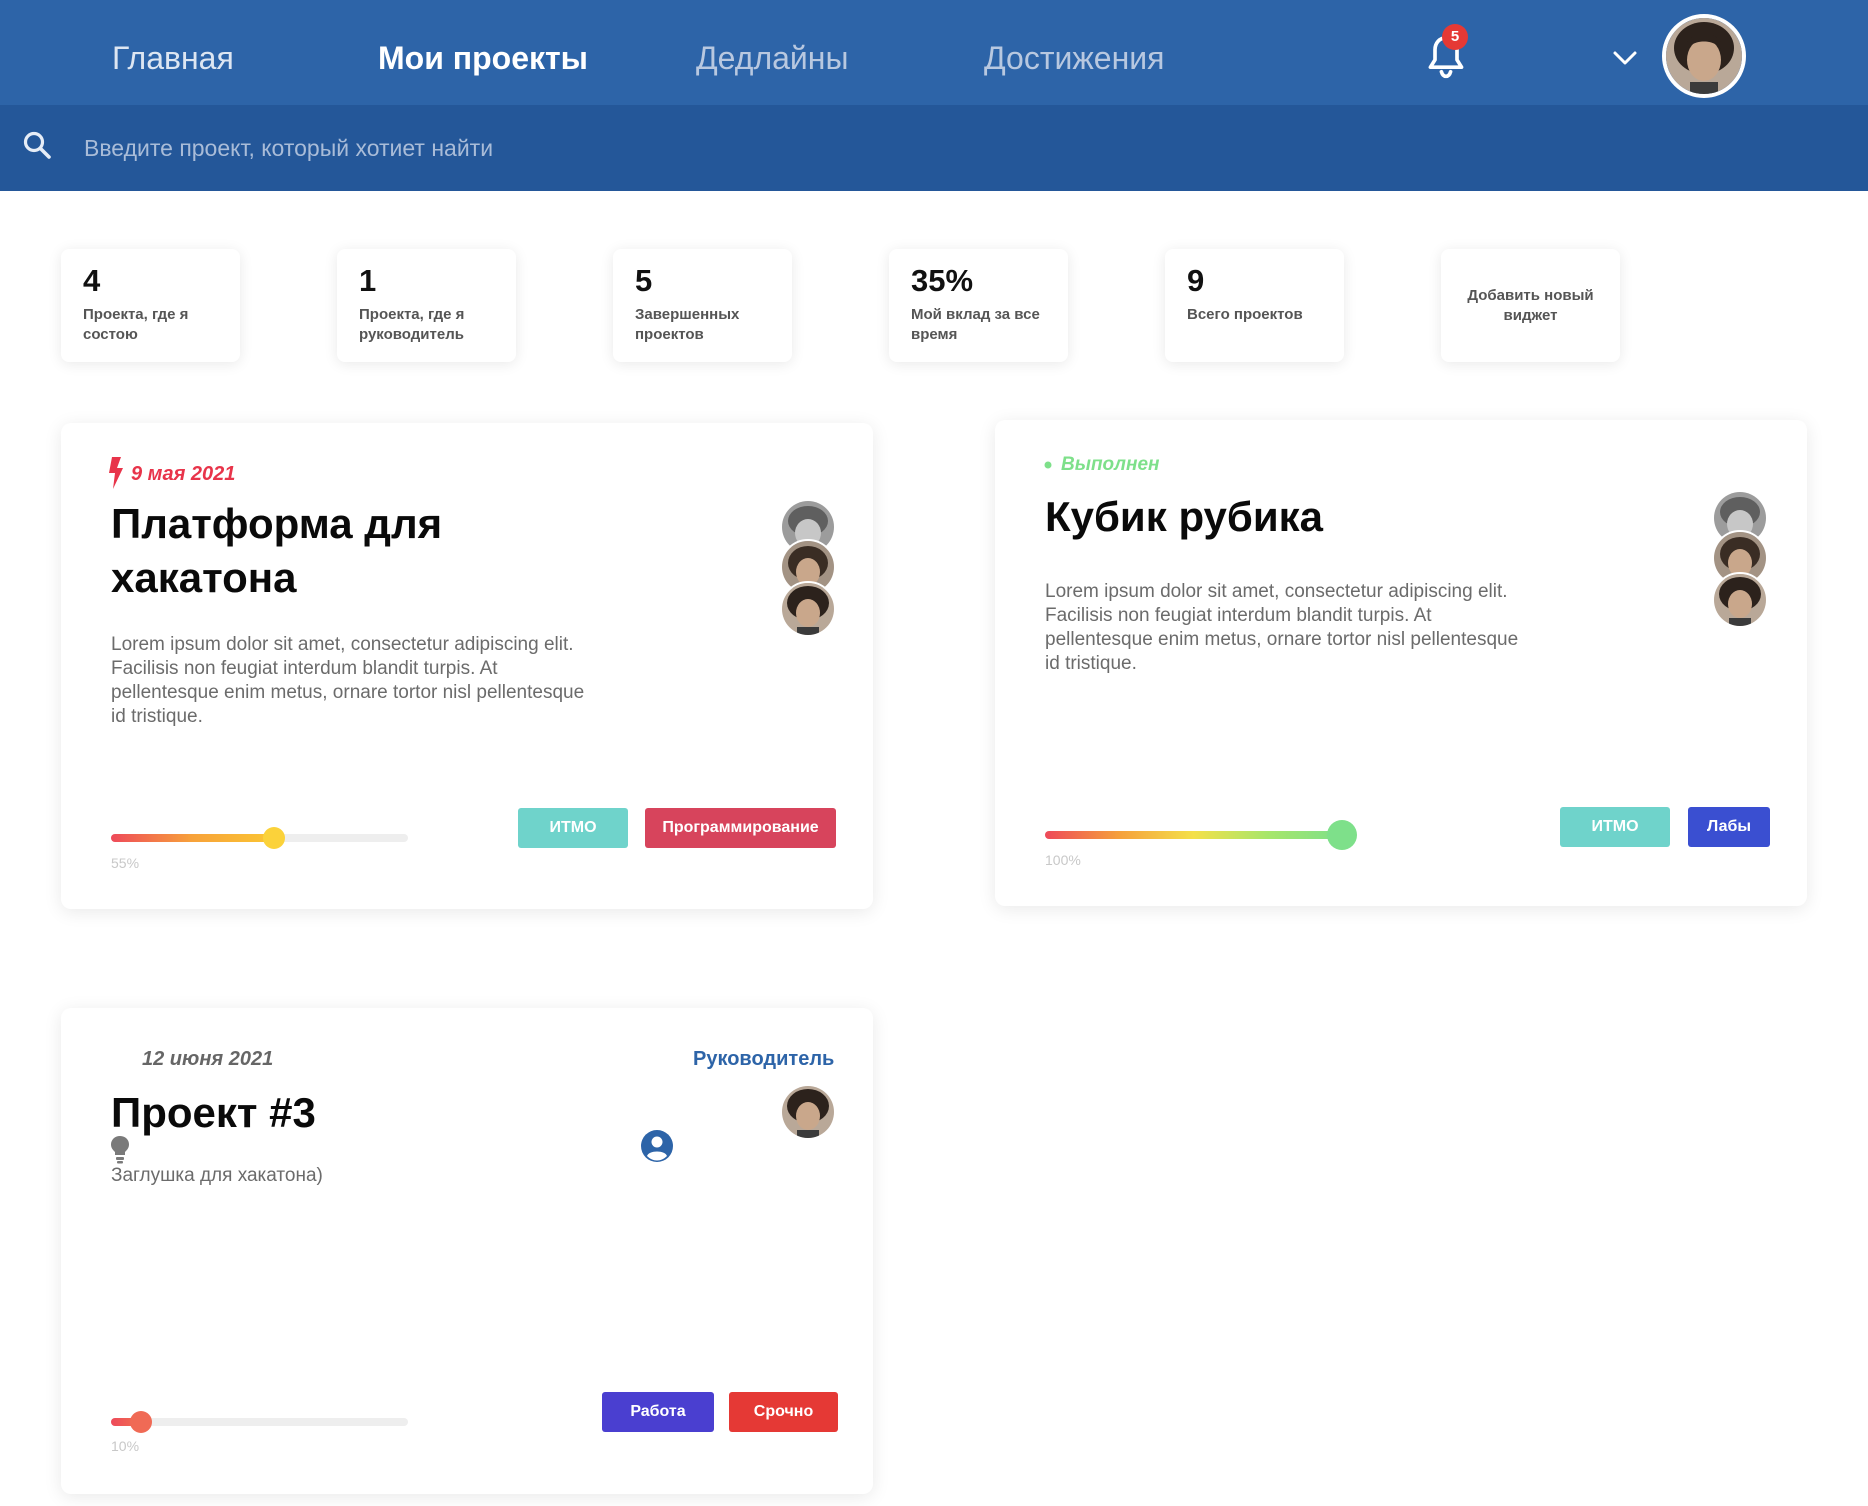 This screenshot has width=1868, height=1506. I want to click on stat-value: 9, so click(1196, 280).